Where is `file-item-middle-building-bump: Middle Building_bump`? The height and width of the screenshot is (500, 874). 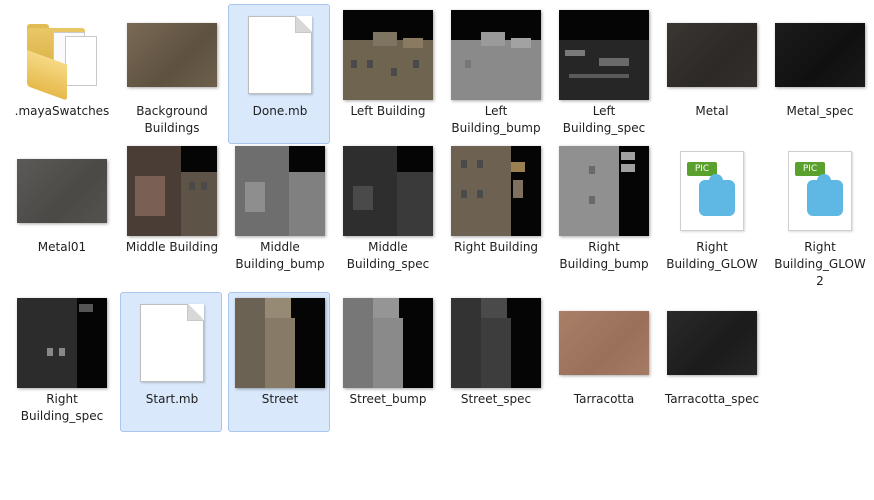 file-item-middle-building-bump: Middle Building_bump is located at coordinates (279, 210).